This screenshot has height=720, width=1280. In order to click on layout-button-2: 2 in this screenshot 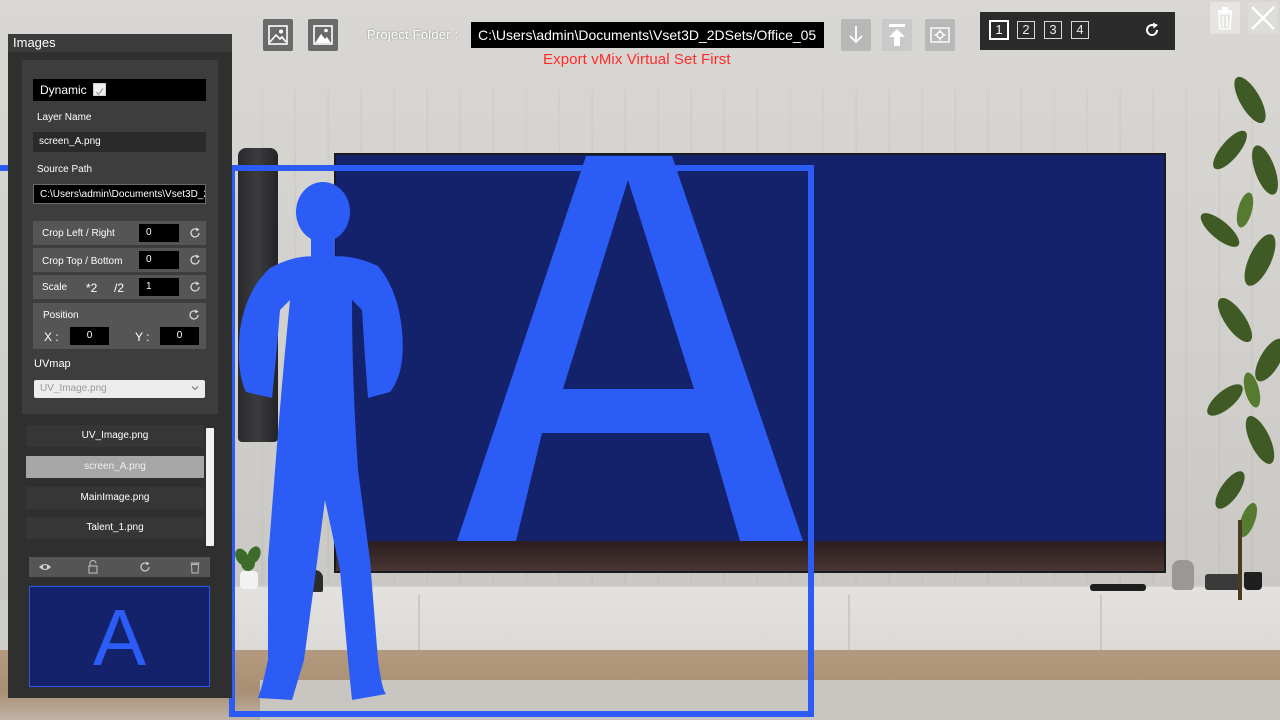, I will do `click(1026, 30)`.